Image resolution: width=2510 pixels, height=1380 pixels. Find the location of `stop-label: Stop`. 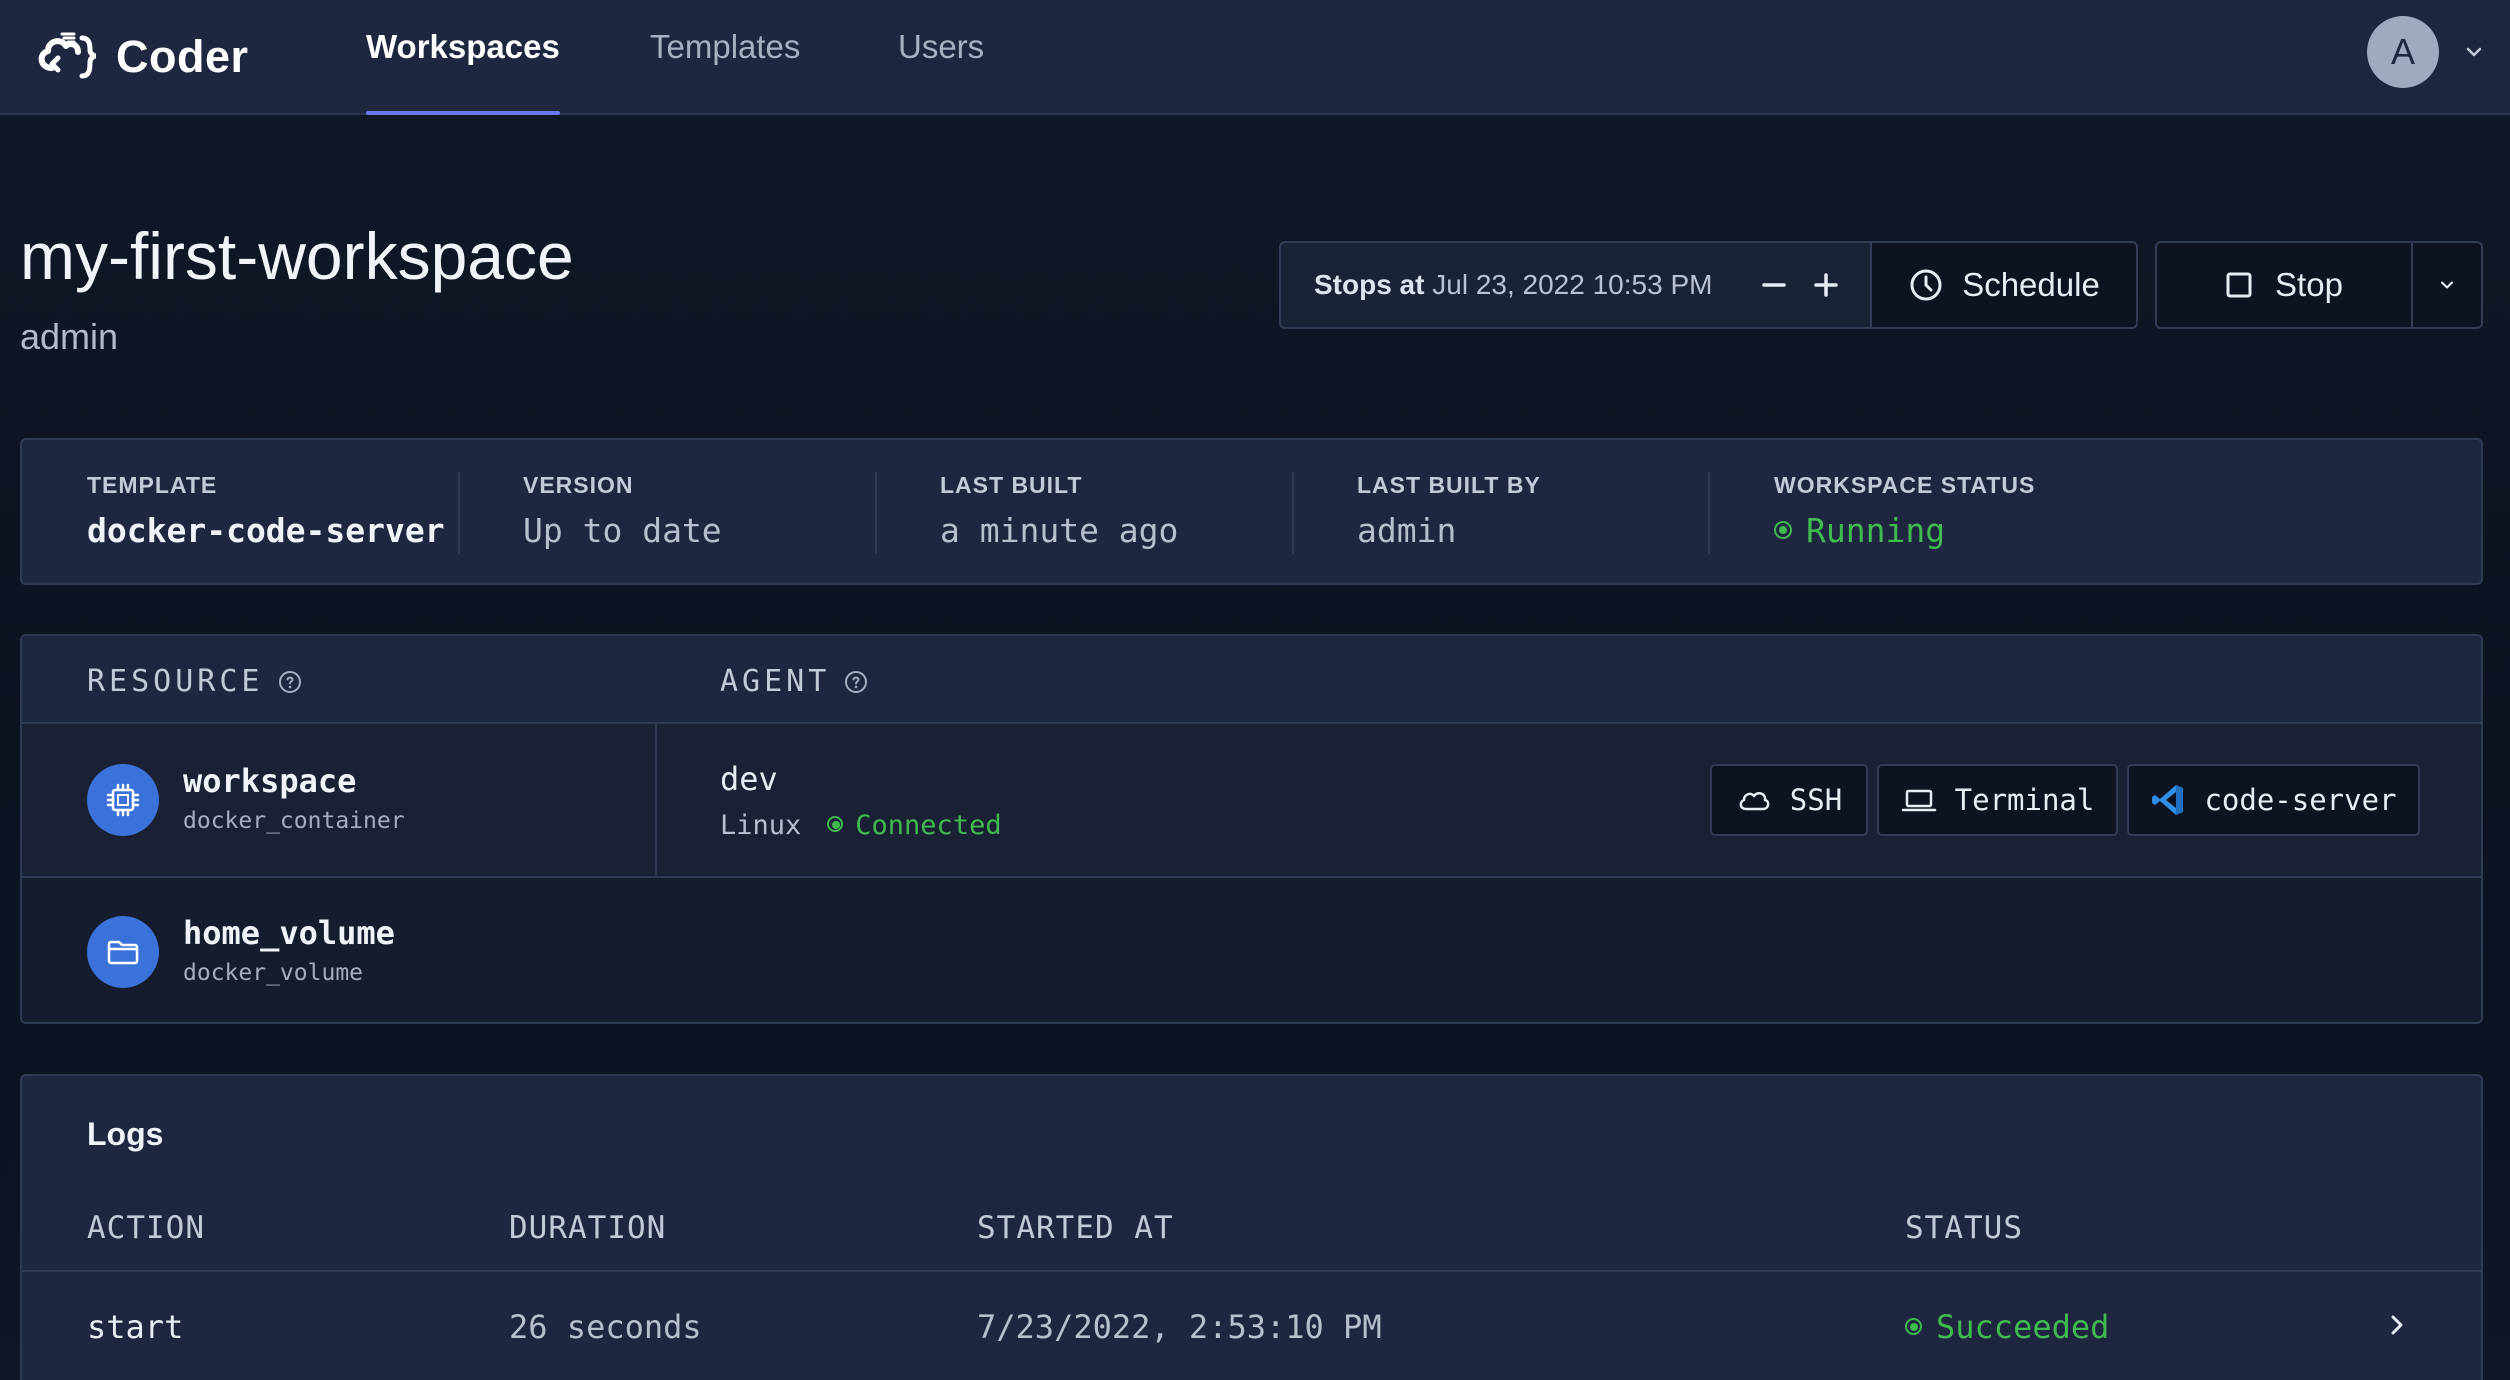

stop-label: Stop is located at coordinates (2309, 284).